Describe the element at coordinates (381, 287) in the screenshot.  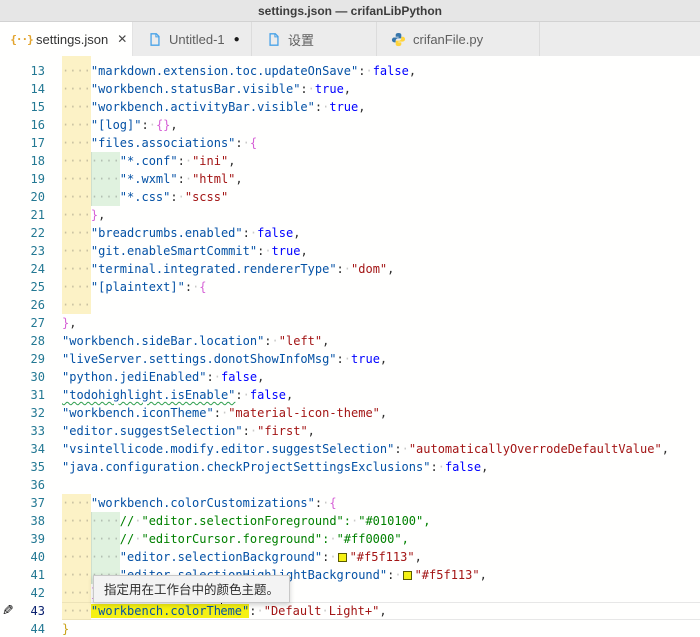
I see `code-line-content: ····"[plaintext]":·{` at that location.